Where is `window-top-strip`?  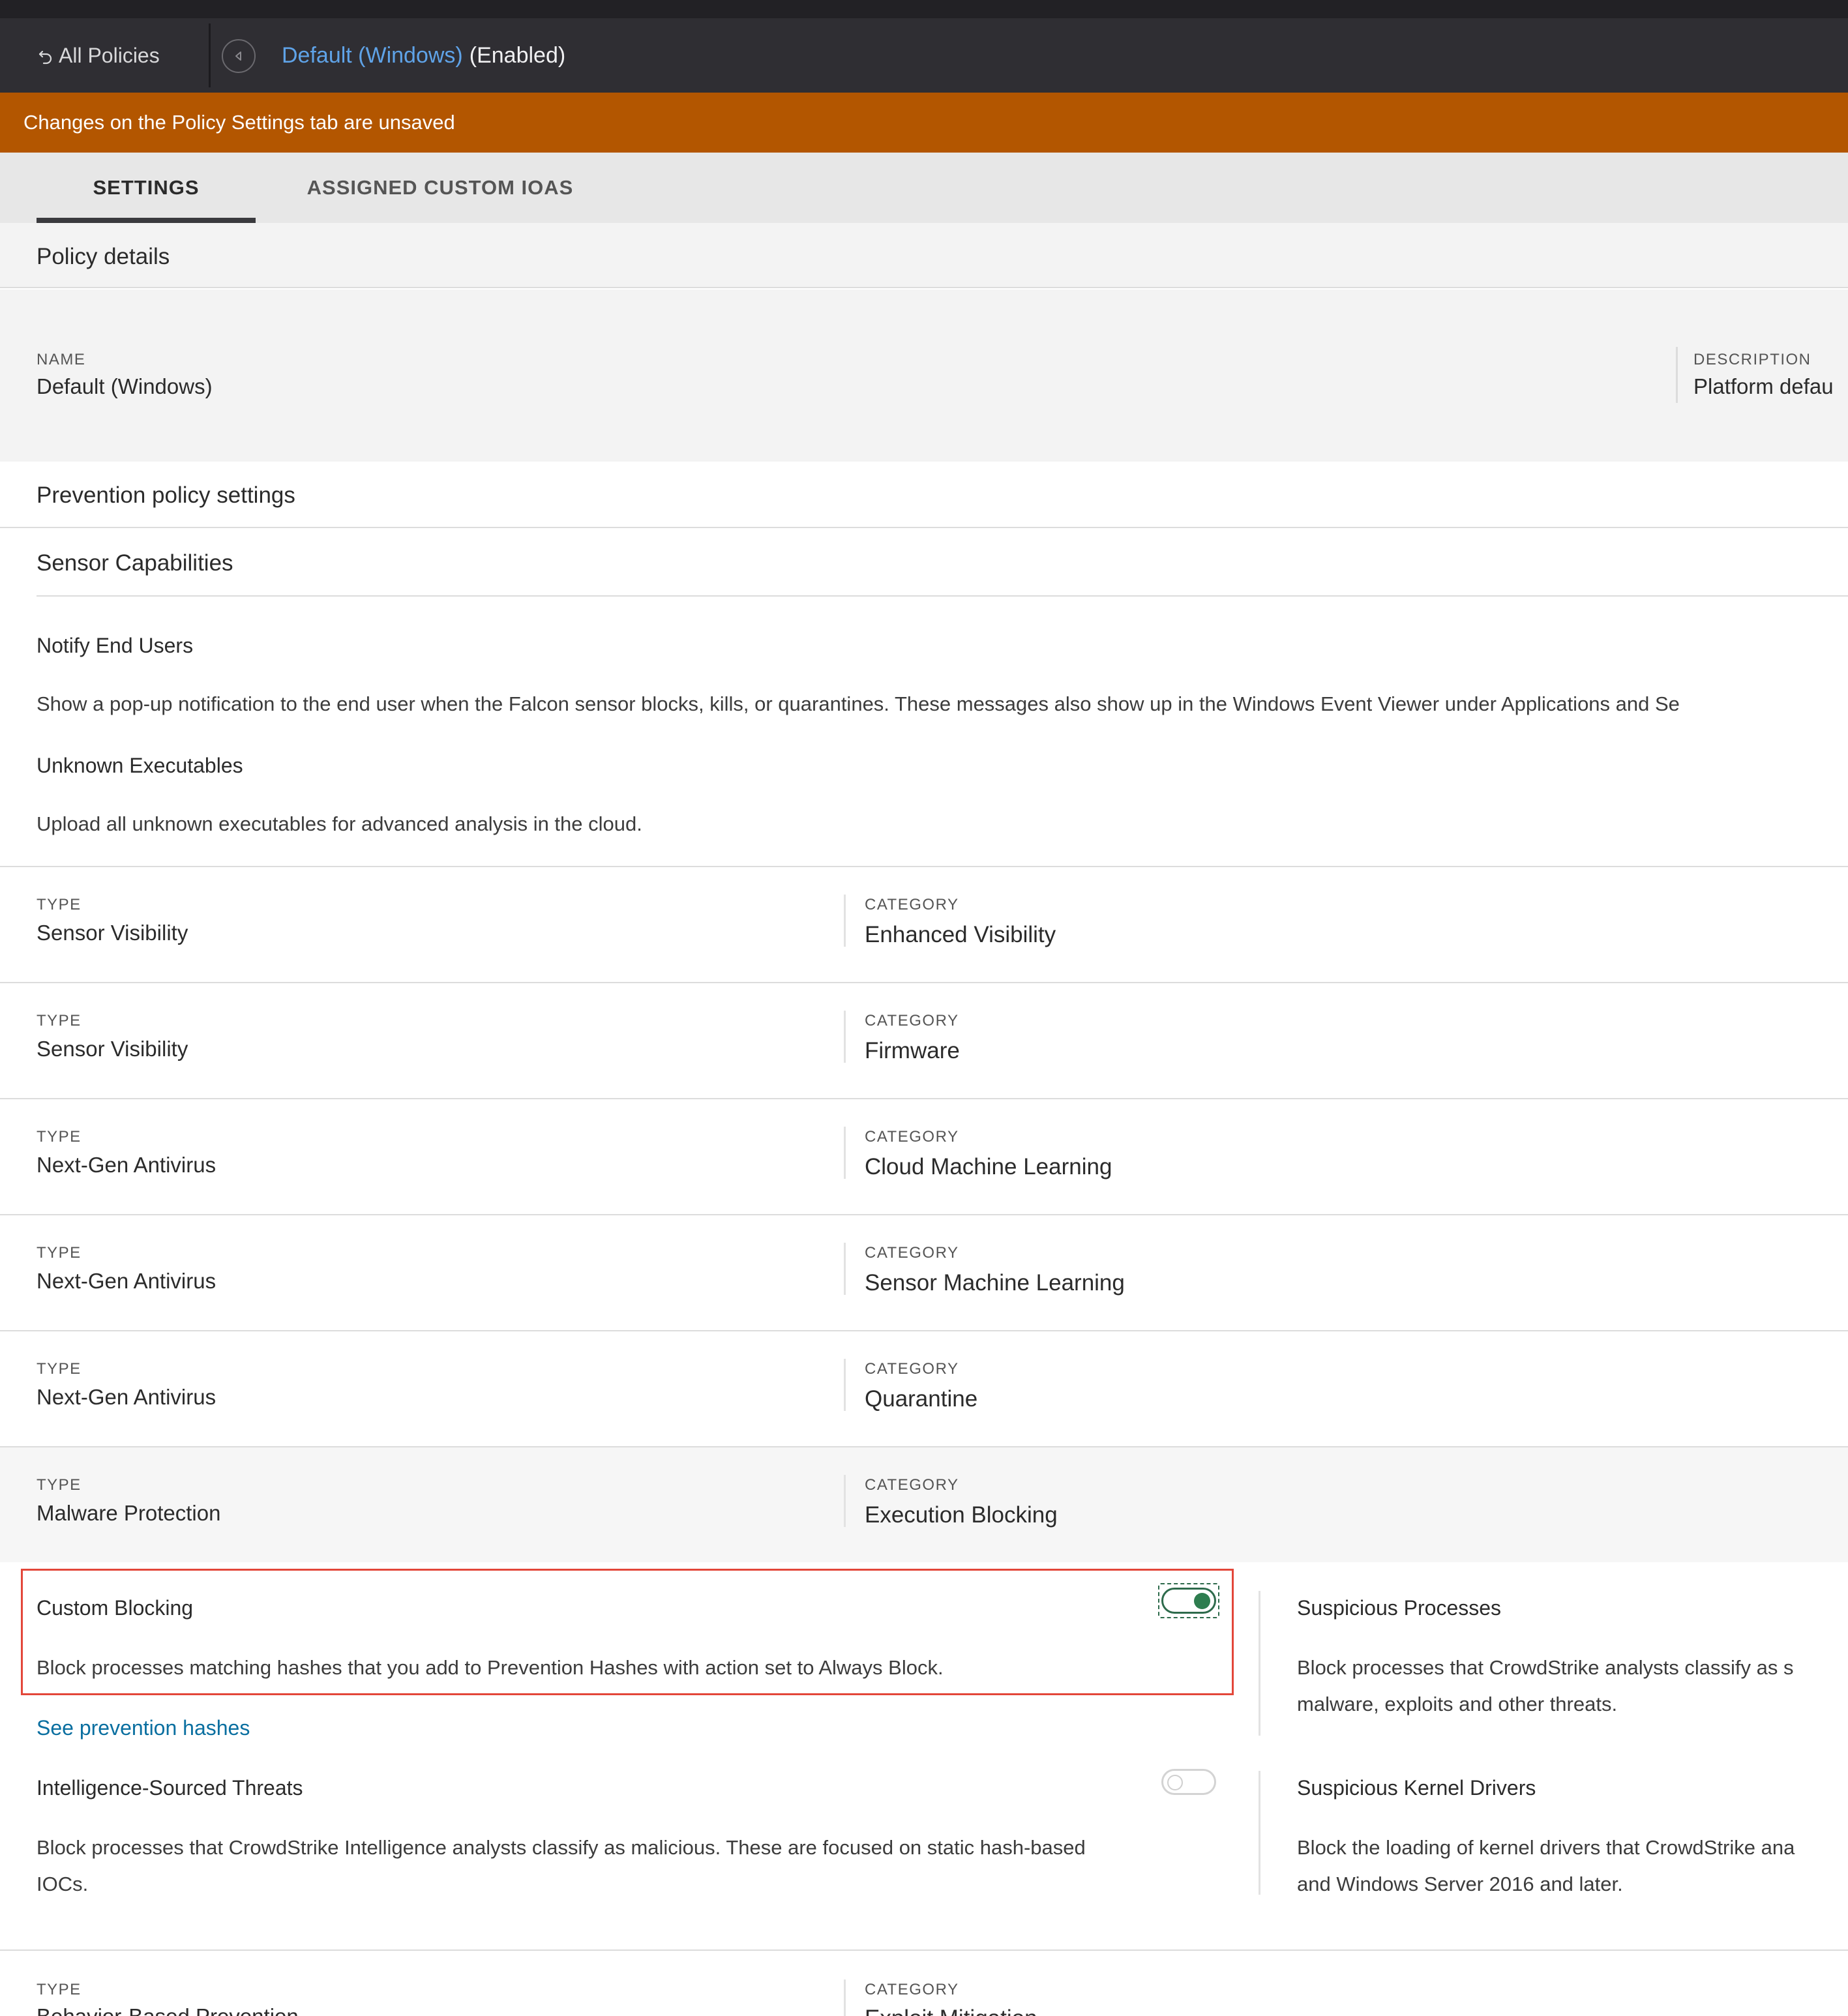
window-top-strip is located at coordinates (924, 9).